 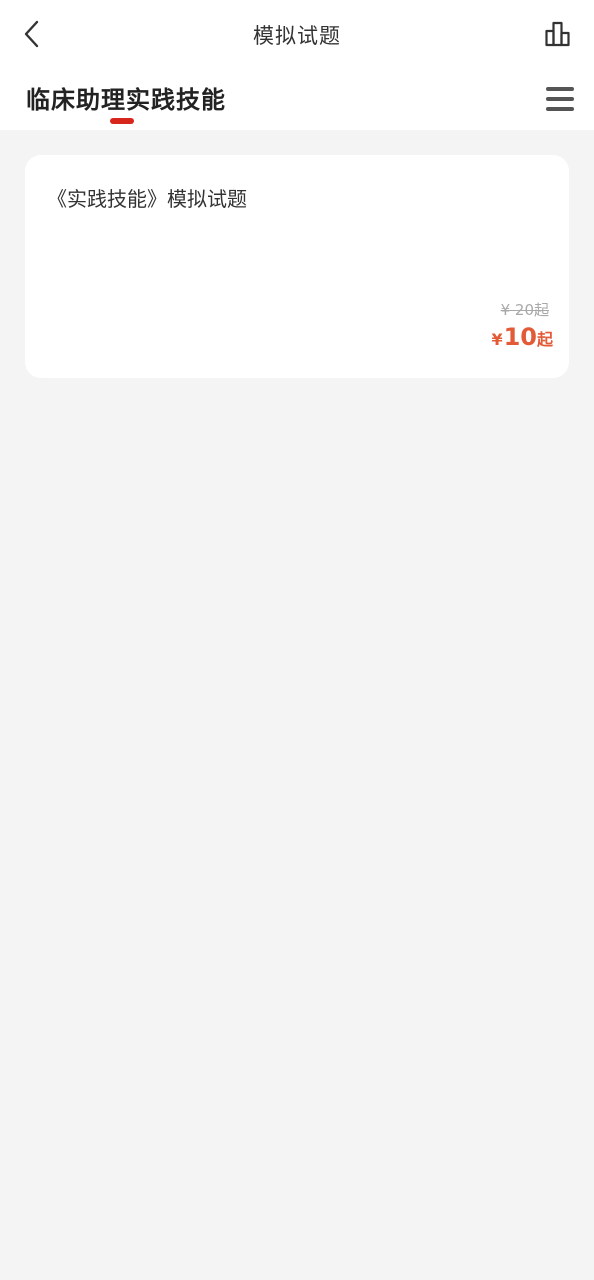 What do you see at coordinates (297, 101) in the screenshot?
I see `category-tabs: 临床助理实践技能` at bounding box center [297, 101].